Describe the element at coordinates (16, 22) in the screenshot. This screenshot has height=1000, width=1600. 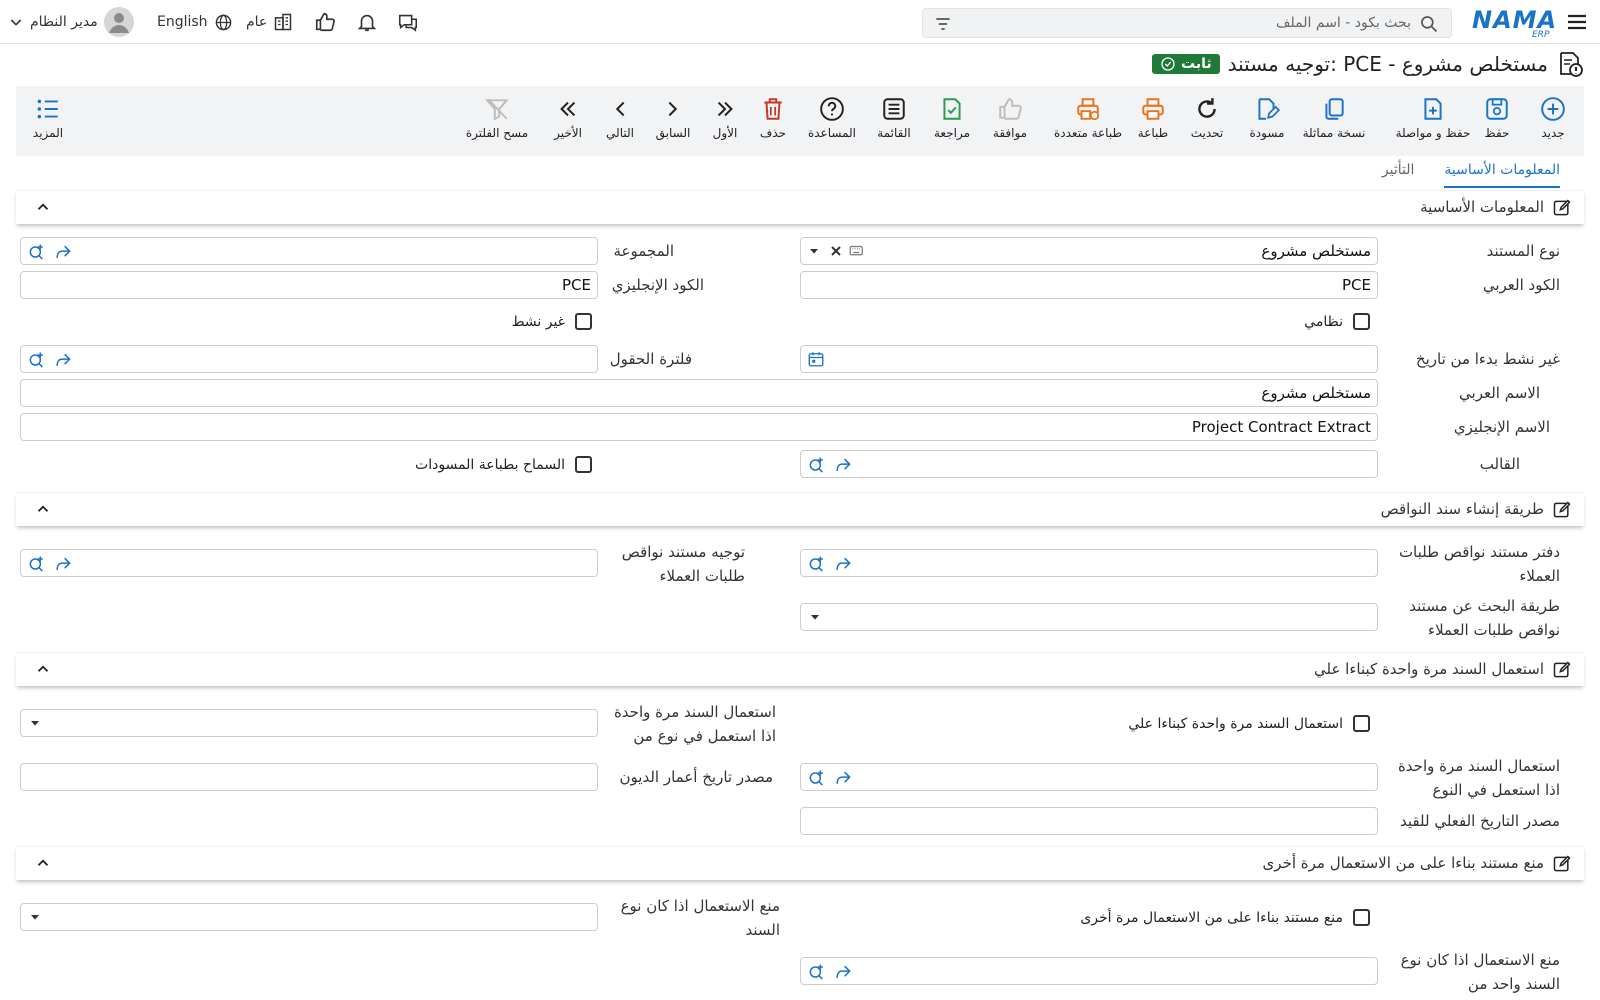
I see `chevron-down-icon` at that location.